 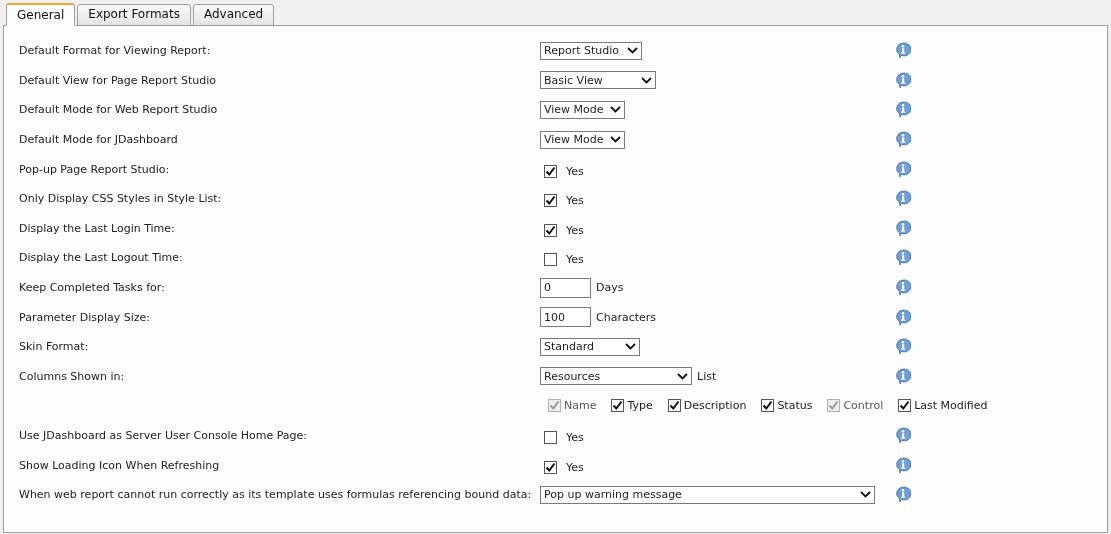 I want to click on setting-label: Display the Last Logout Time:, so click(x=101, y=258).